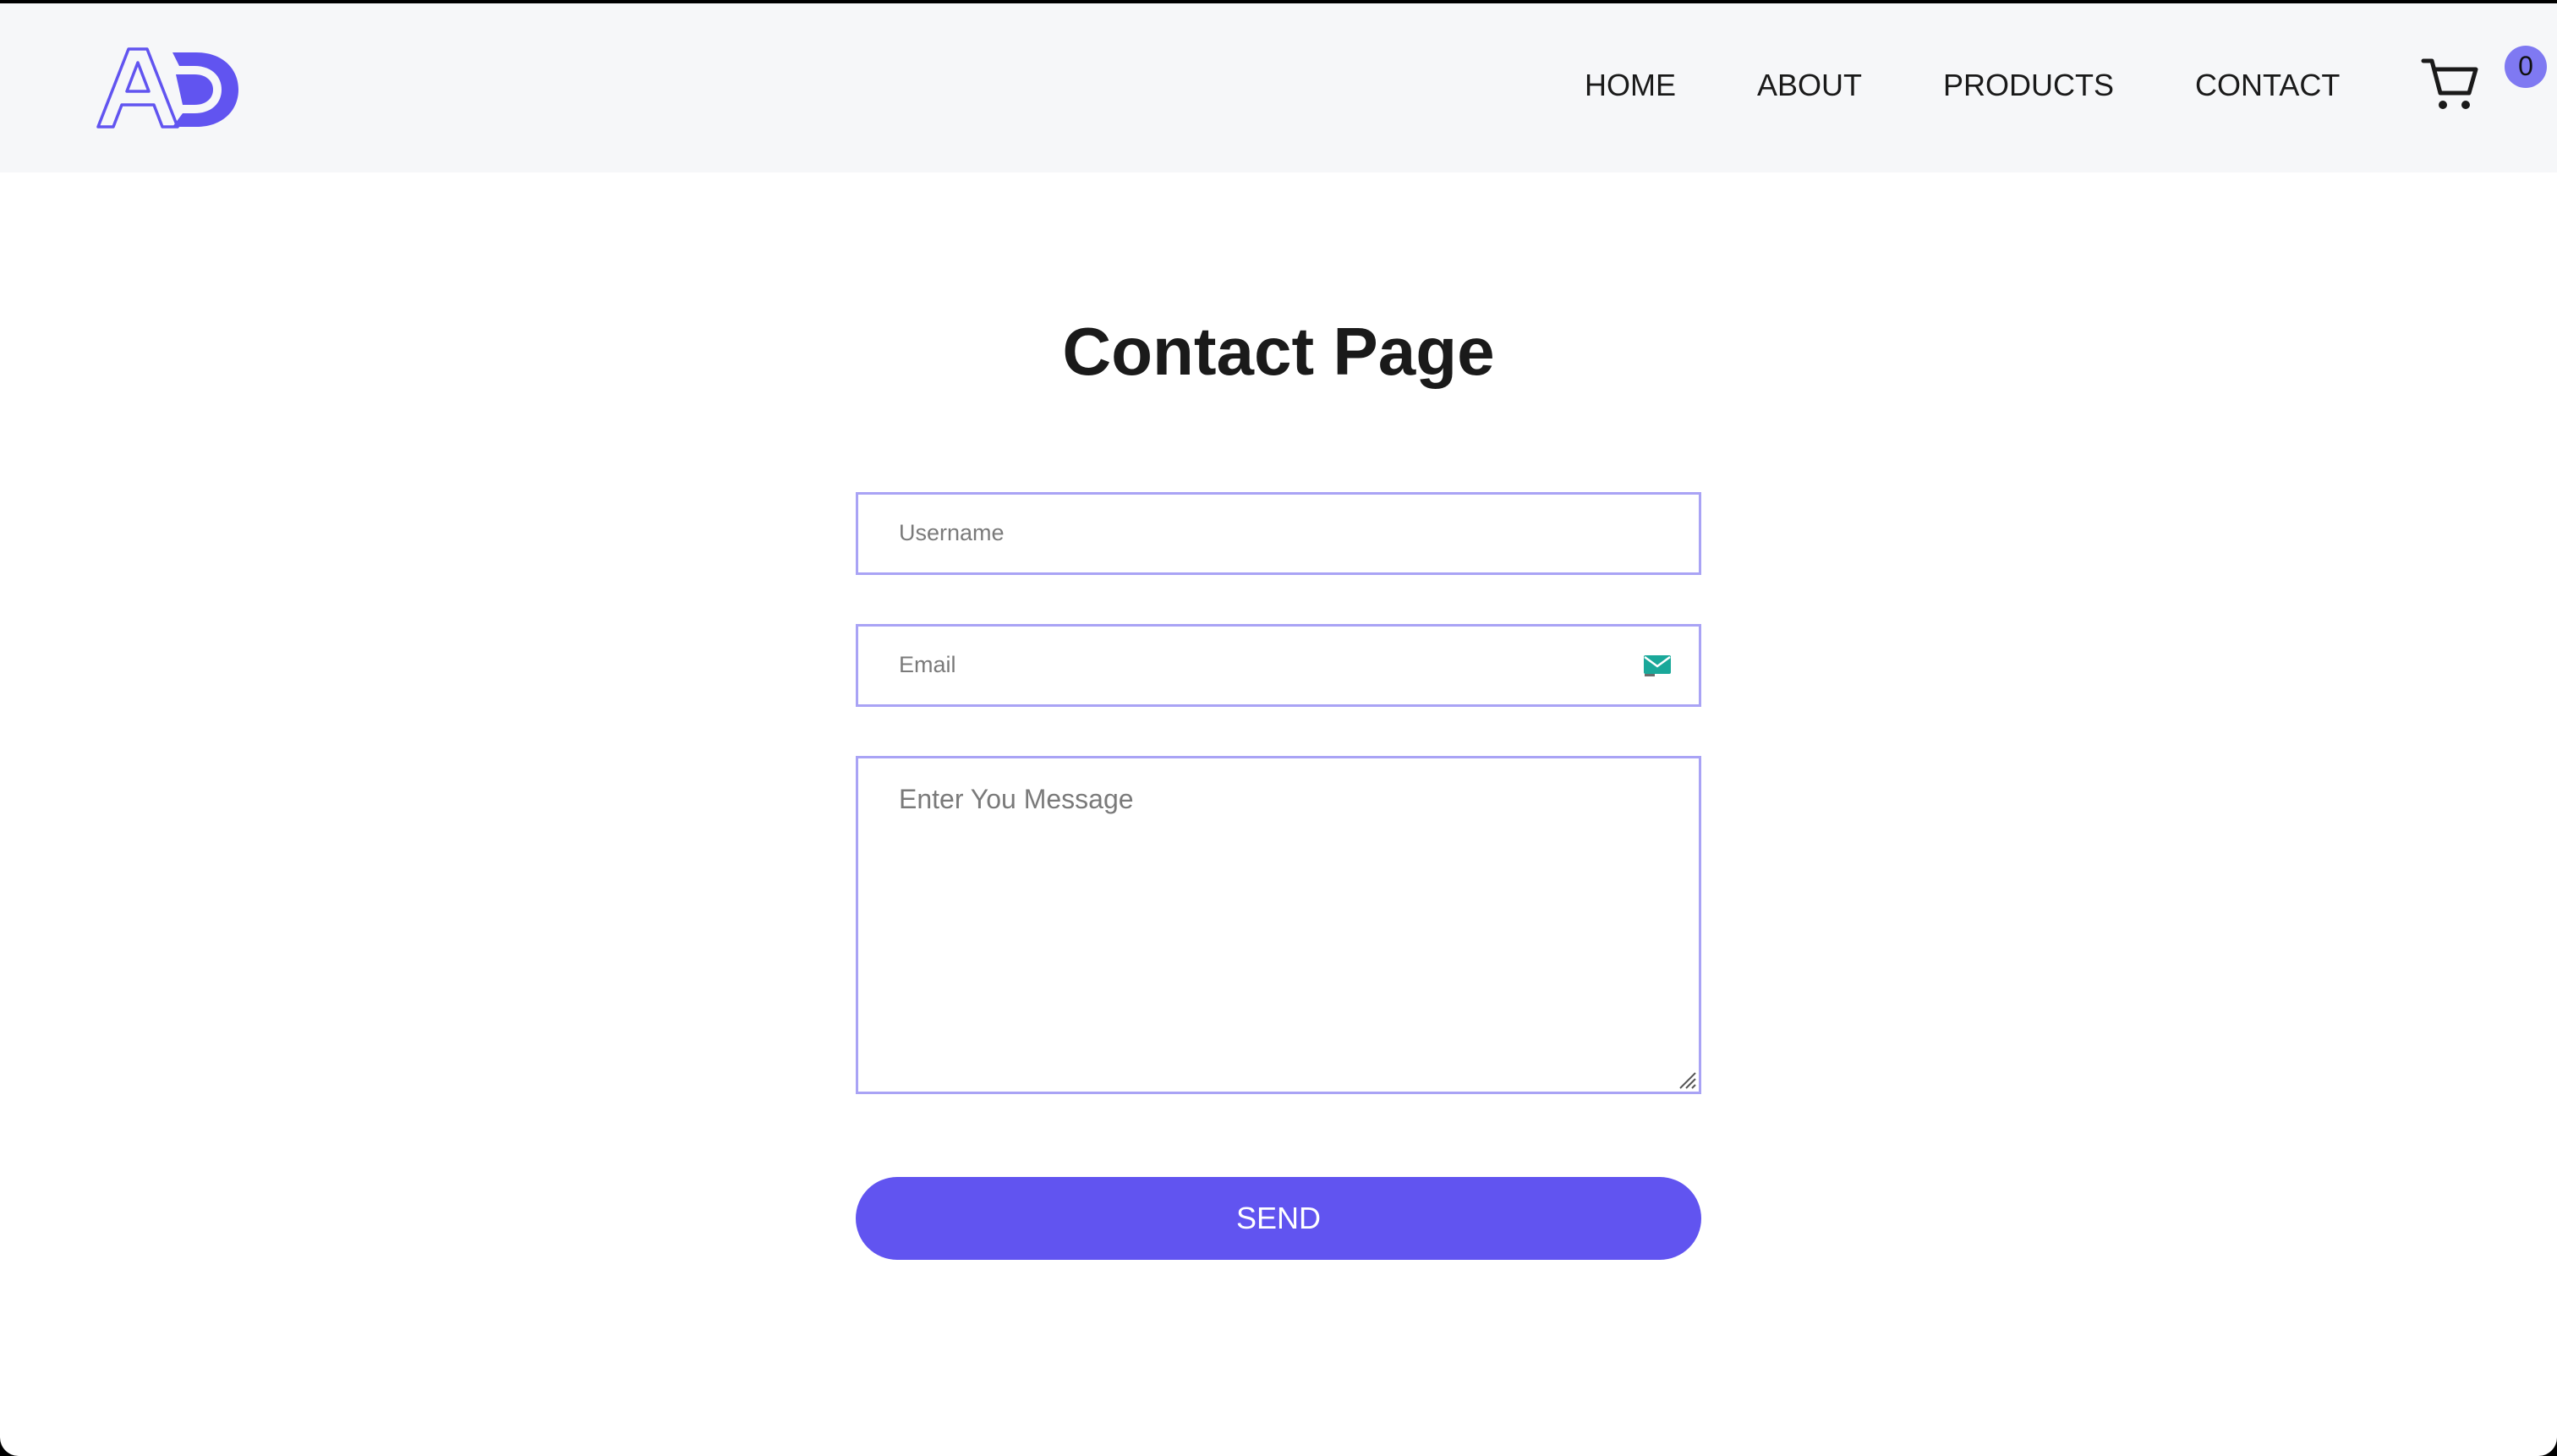  What do you see at coordinates (1016, 799) in the screenshot?
I see `message-placeholder: Enter You Message` at bounding box center [1016, 799].